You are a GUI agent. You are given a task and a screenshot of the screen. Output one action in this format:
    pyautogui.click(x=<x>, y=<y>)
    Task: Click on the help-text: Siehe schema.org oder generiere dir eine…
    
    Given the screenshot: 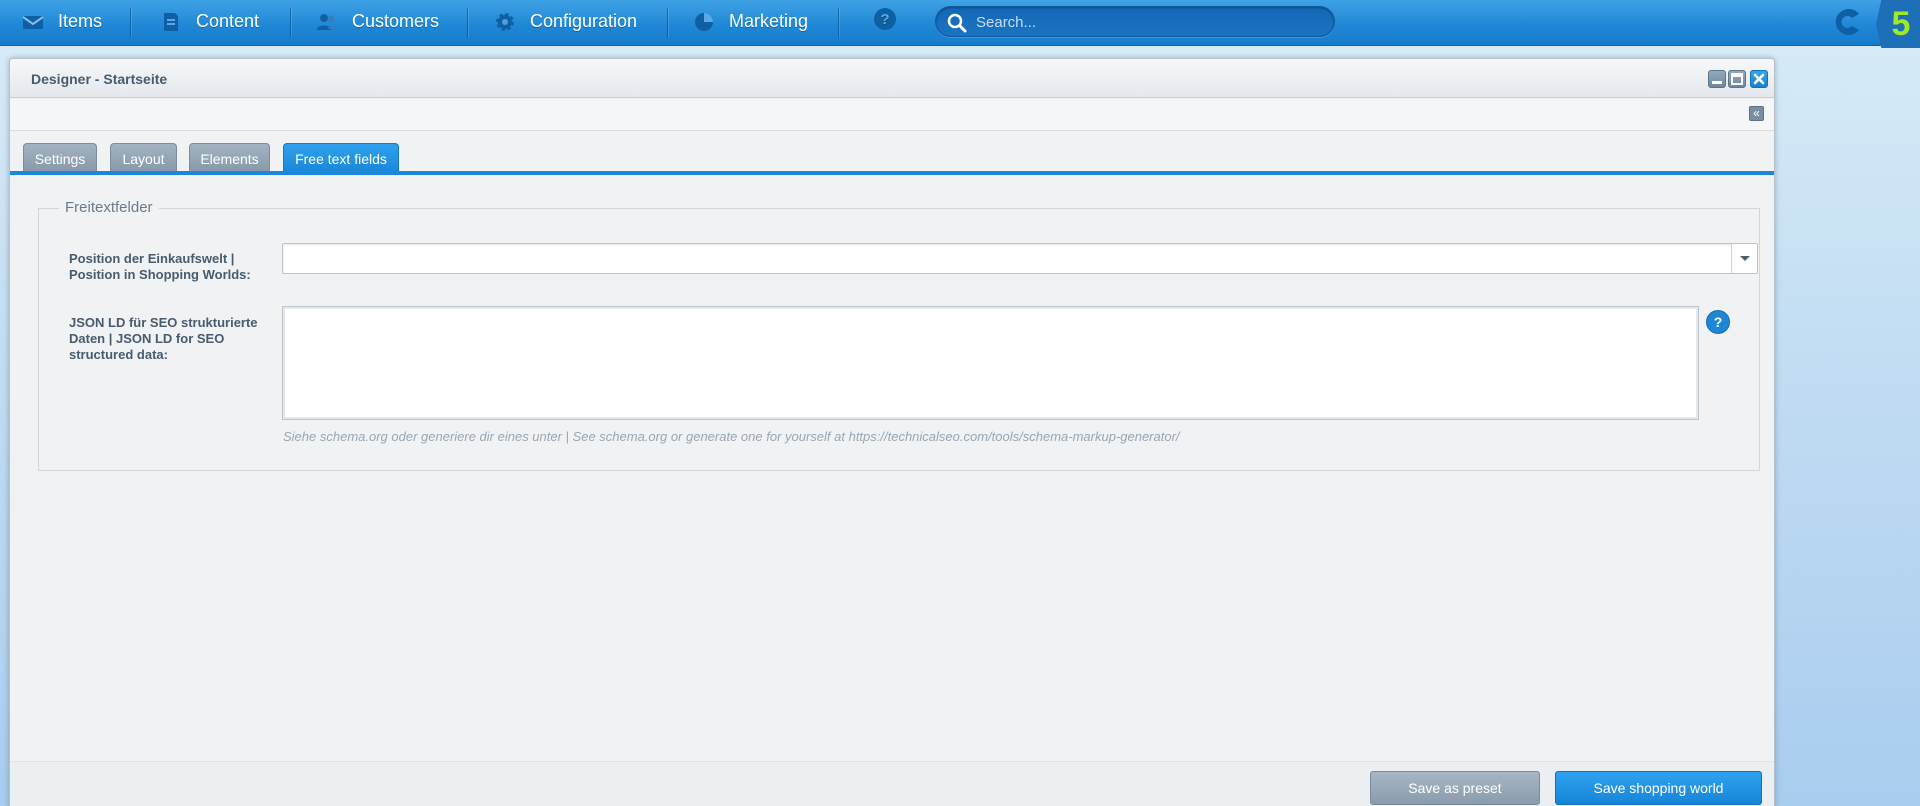 What is the action you would take?
    pyautogui.click(x=731, y=436)
    